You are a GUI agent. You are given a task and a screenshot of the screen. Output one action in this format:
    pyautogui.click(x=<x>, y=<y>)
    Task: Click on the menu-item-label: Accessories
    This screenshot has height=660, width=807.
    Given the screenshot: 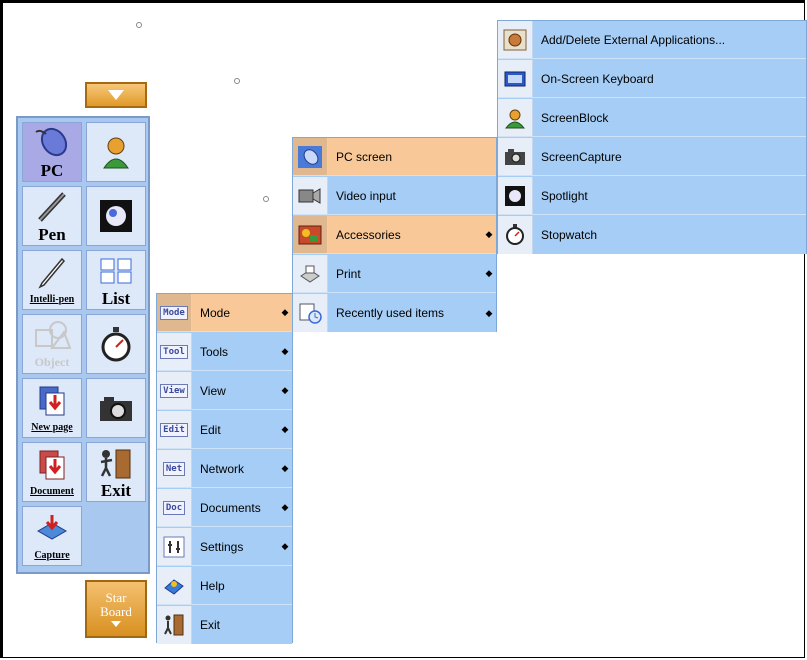 What is the action you would take?
    pyautogui.click(x=368, y=234)
    